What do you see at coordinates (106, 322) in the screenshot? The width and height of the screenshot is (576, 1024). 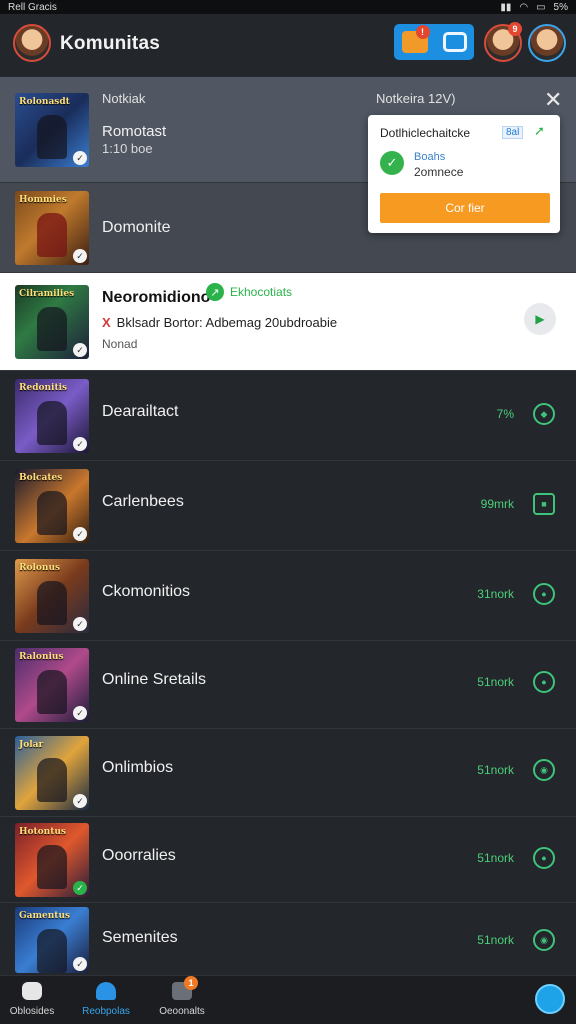 I see `x-mark-icon: X` at bounding box center [106, 322].